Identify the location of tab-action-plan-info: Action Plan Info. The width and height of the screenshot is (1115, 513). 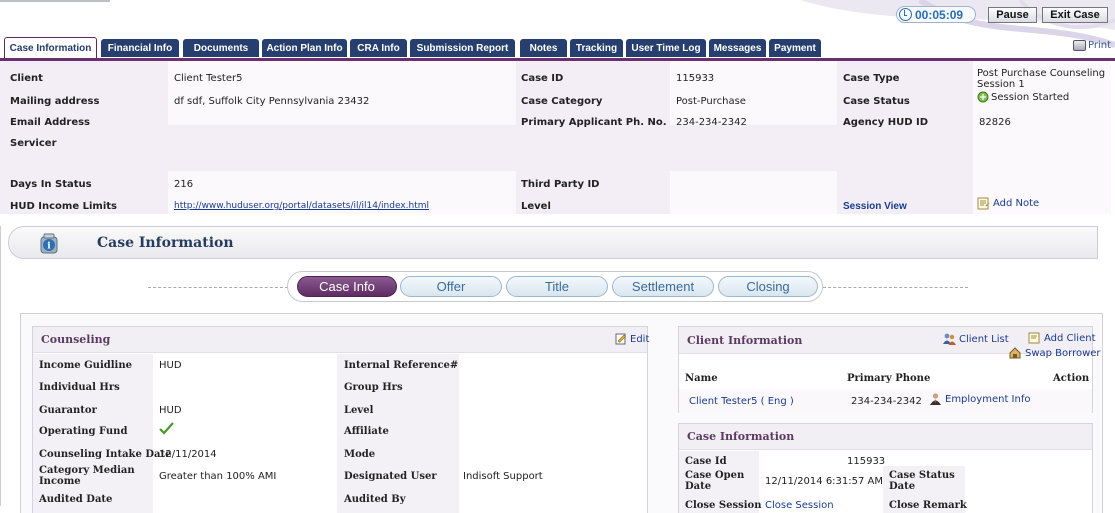
(304, 48).